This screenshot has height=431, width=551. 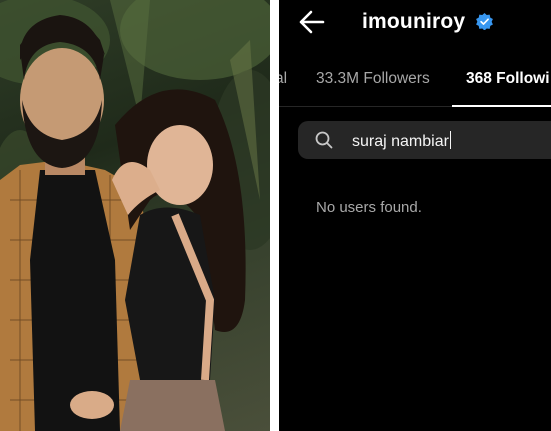 I want to click on follow-tabs: al 33.3M Followers 368 Followi, so click(x=415, y=81).